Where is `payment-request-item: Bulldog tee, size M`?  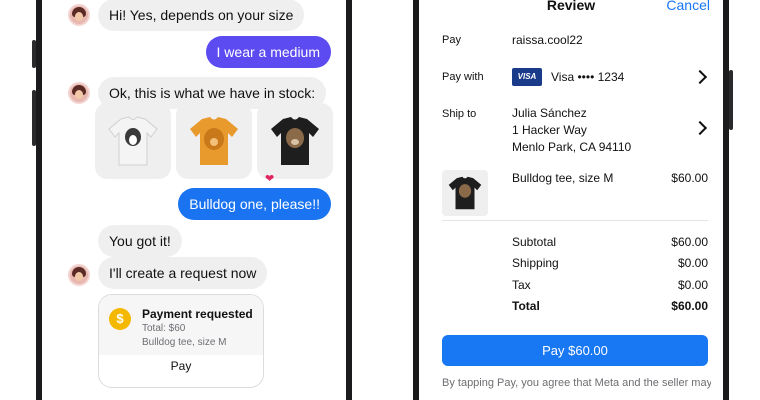
payment-request-item: Bulldog tee, size M is located at coordinates (184, 342).